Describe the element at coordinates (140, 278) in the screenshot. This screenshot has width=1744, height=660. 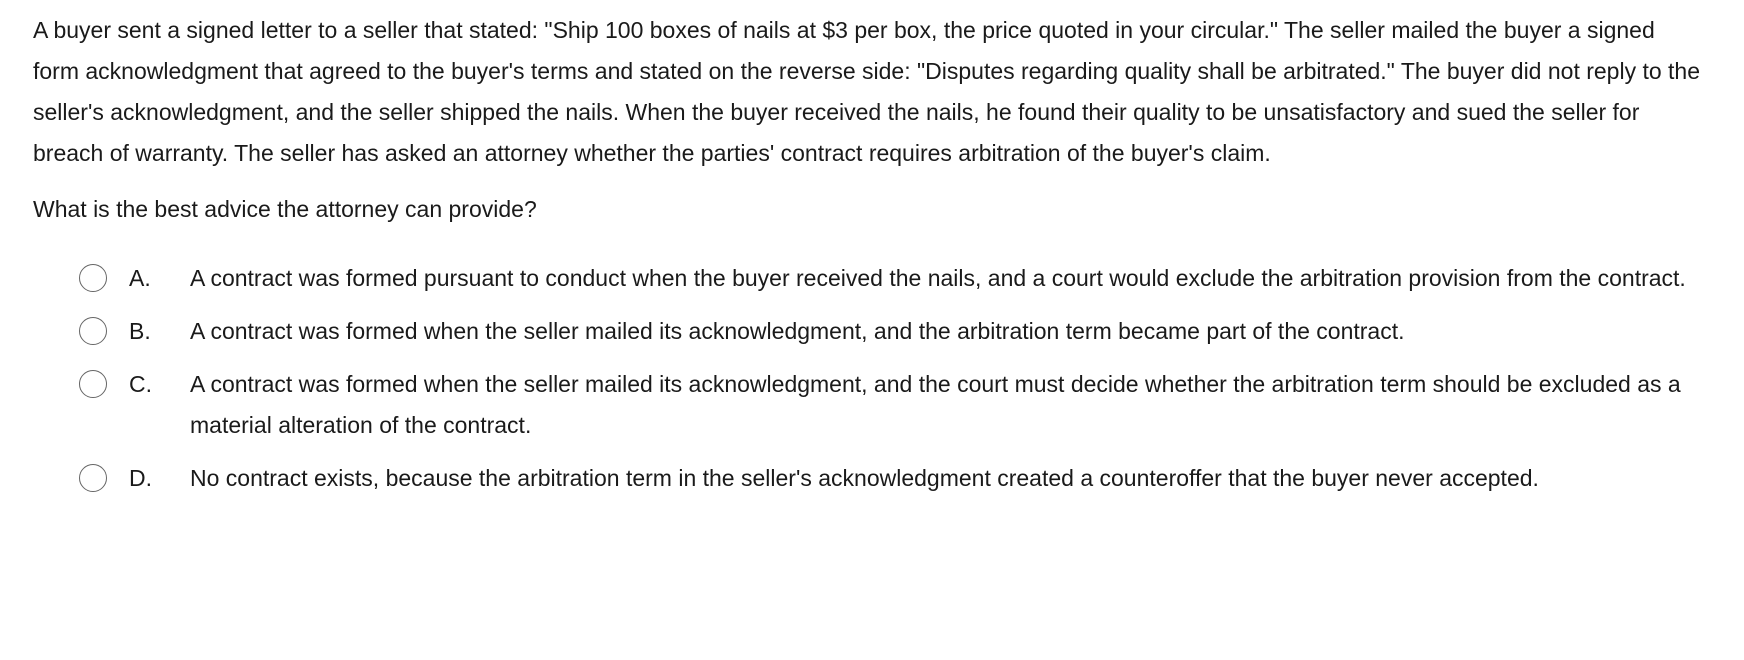
I see `choice-letter: A.` at that location.